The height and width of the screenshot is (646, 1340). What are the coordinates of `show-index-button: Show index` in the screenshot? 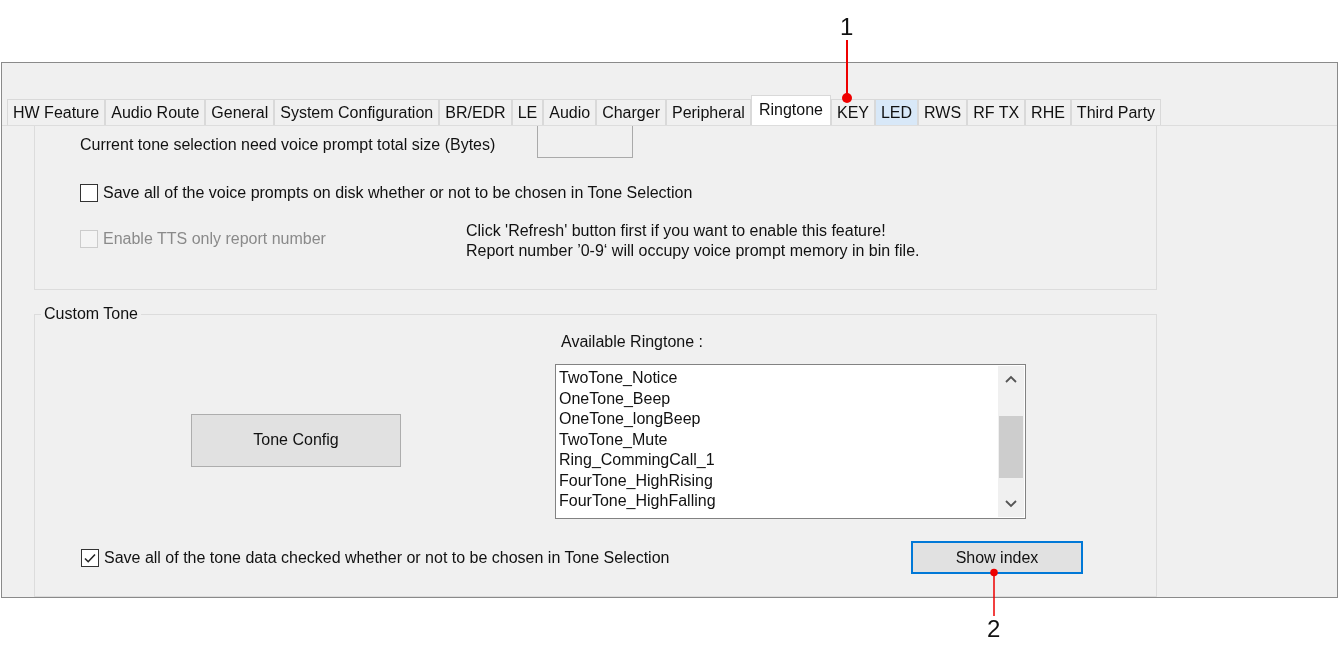 It's located at (997, 557).